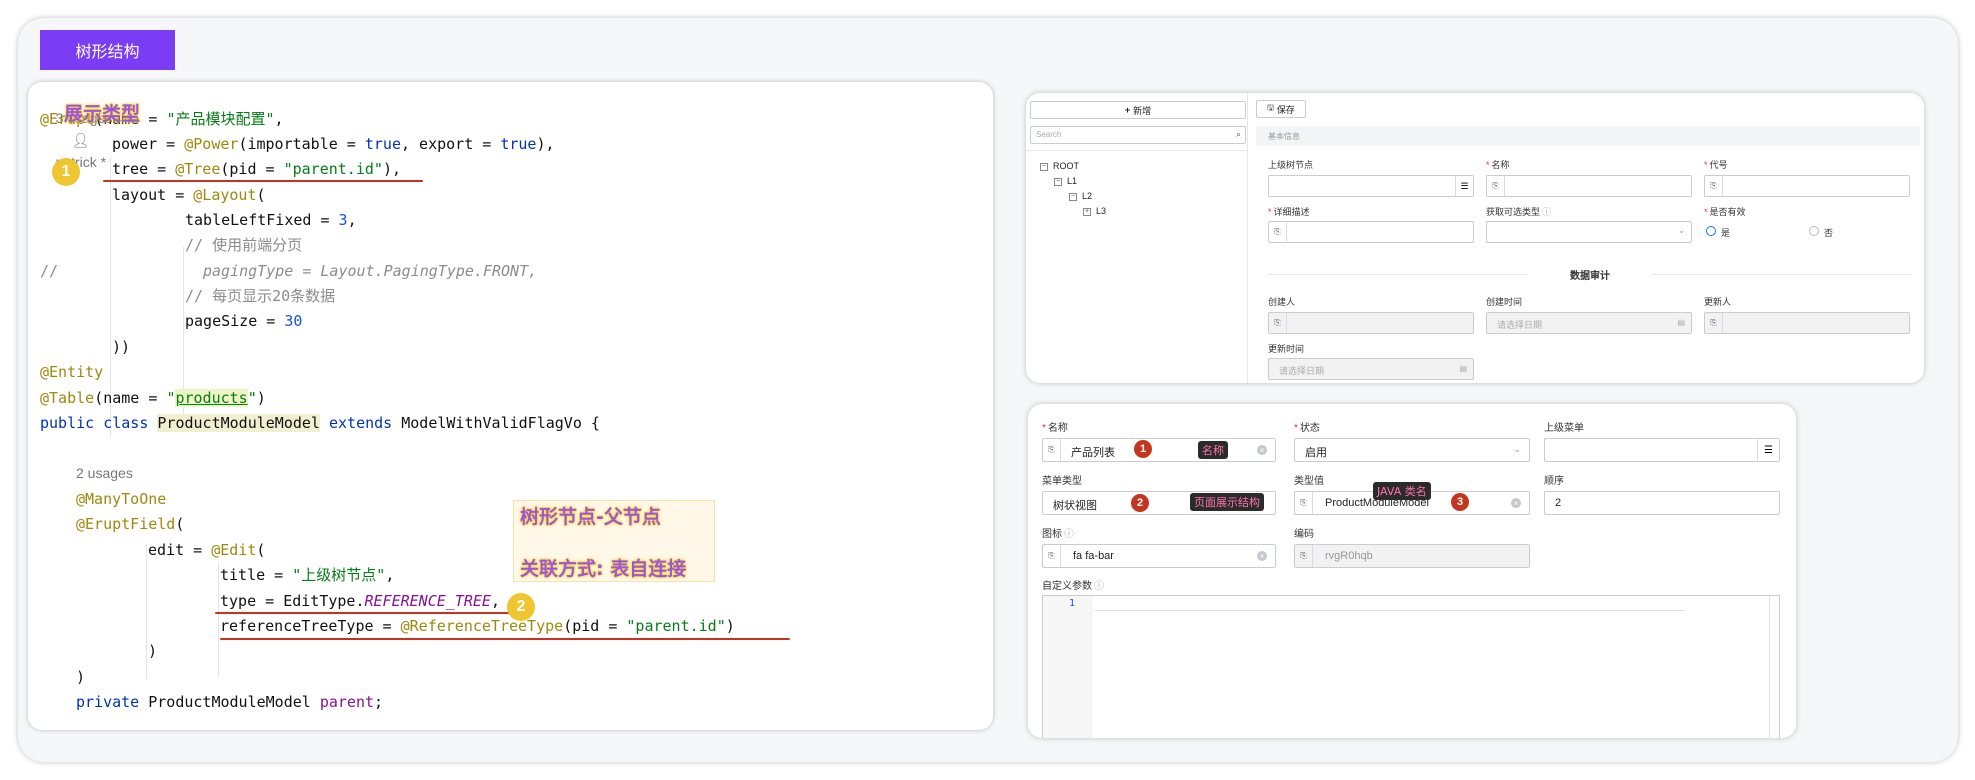 The height and width of the screenshot is (780, 1975). I want to click on add-button-label: 新增, so click(1142, 110).